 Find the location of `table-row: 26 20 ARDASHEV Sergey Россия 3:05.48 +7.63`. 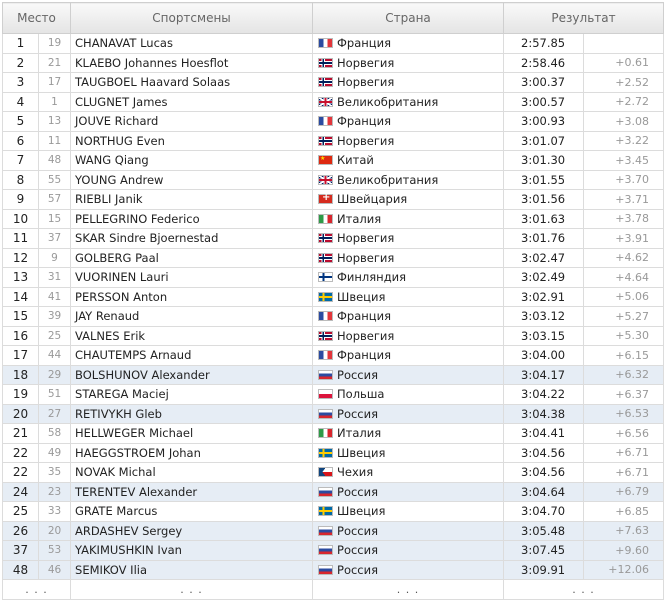

table-row: 26 20 ARDASHEV Sergey Россия 3:05.48 +7.63 is located at coordinates (333, 530).